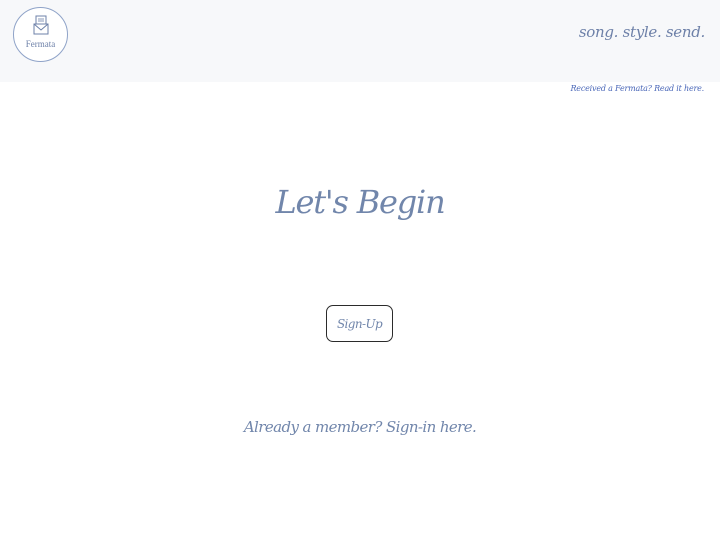 Image resolution: width=720 pixels, height=551 pixels. I want to click on signin-link: Already a member? Sign-in here., so click(360, 427).